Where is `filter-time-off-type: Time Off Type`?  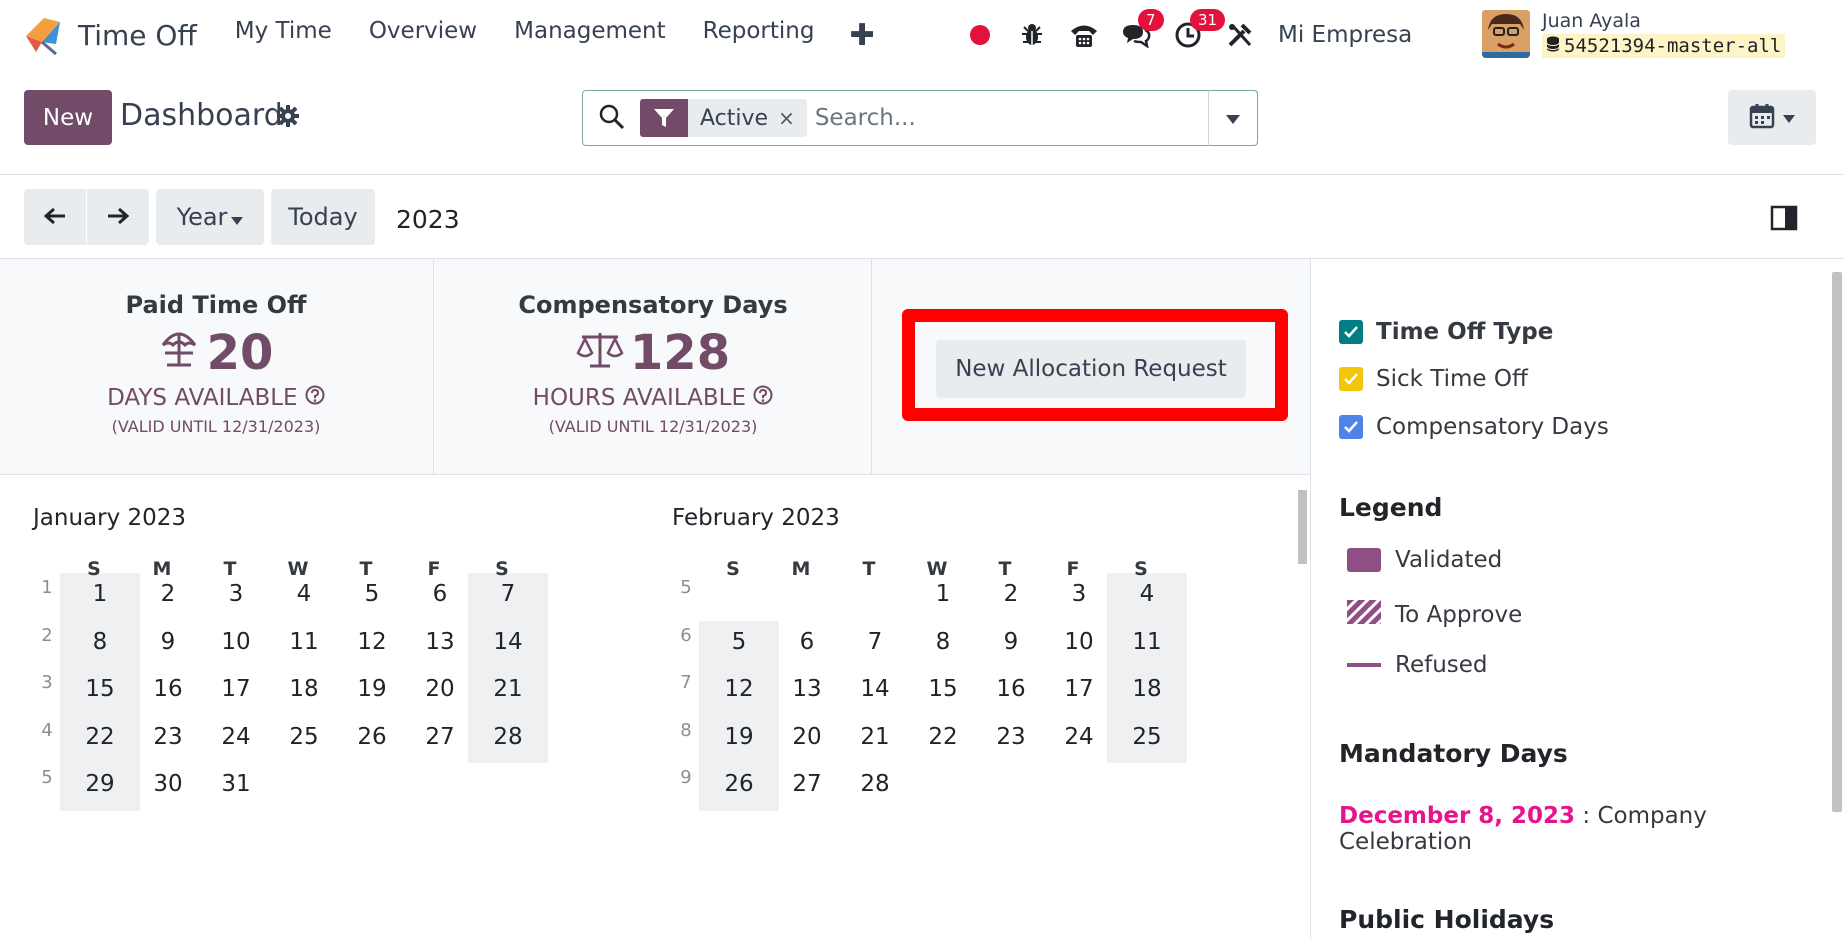 filter-time-off-type: Time Off Type is located at coordinates (1446, 332).